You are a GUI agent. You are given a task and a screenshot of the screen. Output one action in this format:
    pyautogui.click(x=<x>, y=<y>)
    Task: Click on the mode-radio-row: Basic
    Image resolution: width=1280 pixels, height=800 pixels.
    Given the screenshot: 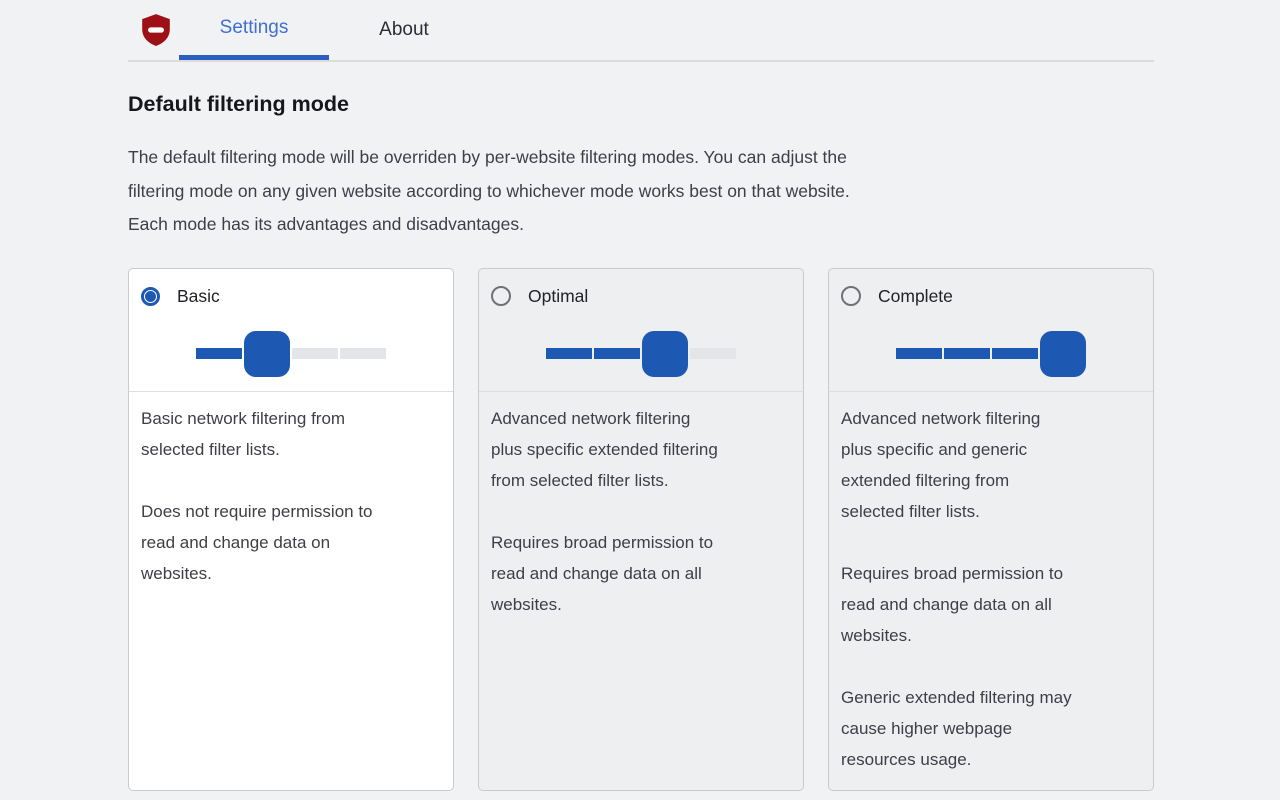 What is the action you would take?
    pyautogui.click(x=291, y=296)
    